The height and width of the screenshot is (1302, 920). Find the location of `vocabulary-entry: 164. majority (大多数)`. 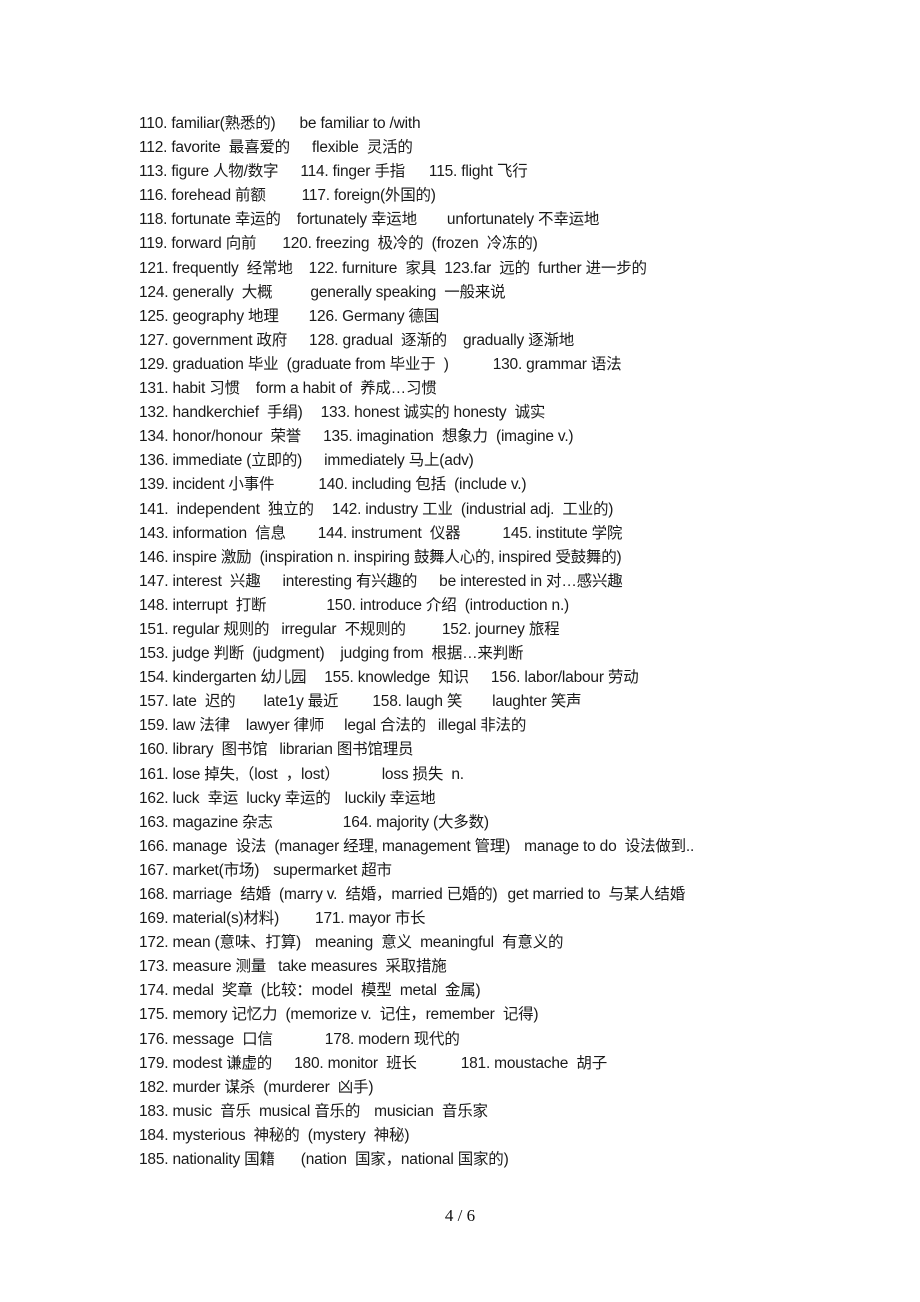

vocabulary-entry: 164. majority (大多数) is located at coordinates (415, 822).